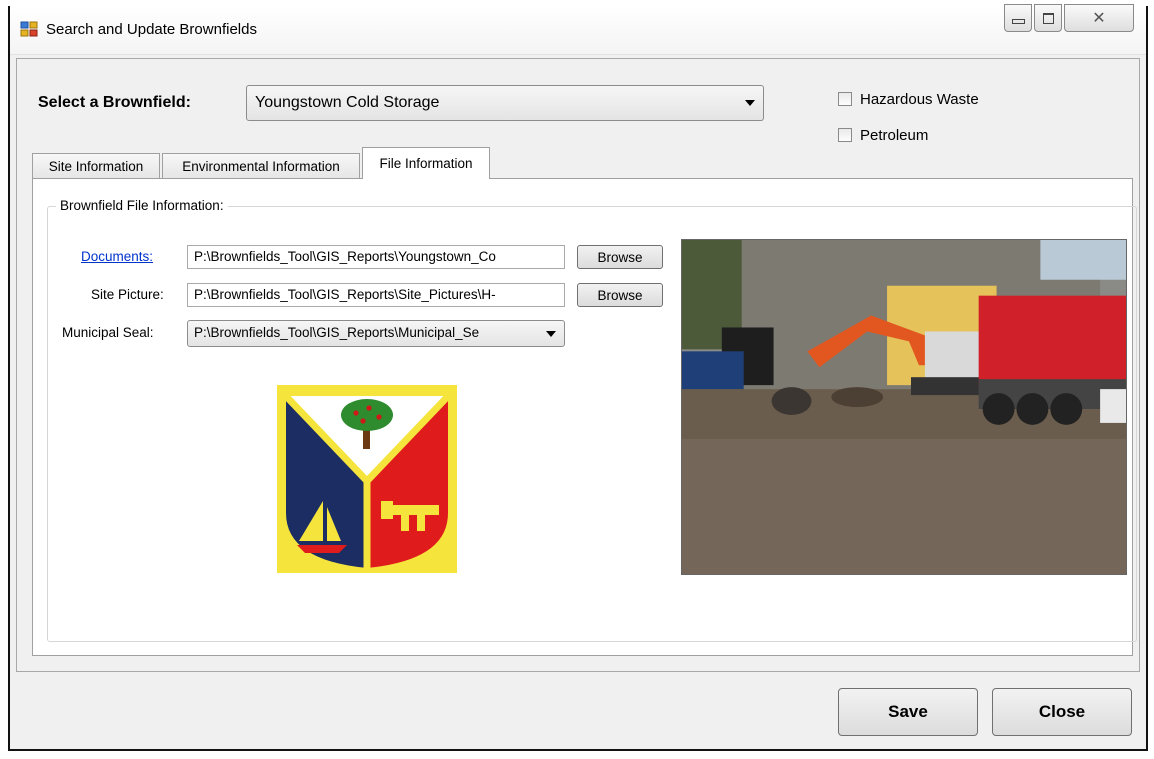 The image size is (1154, 759). Describe the element at coordinates (261, 166) in the screenshot. I see `tab-environmental-information: Environmental Information` at that location.